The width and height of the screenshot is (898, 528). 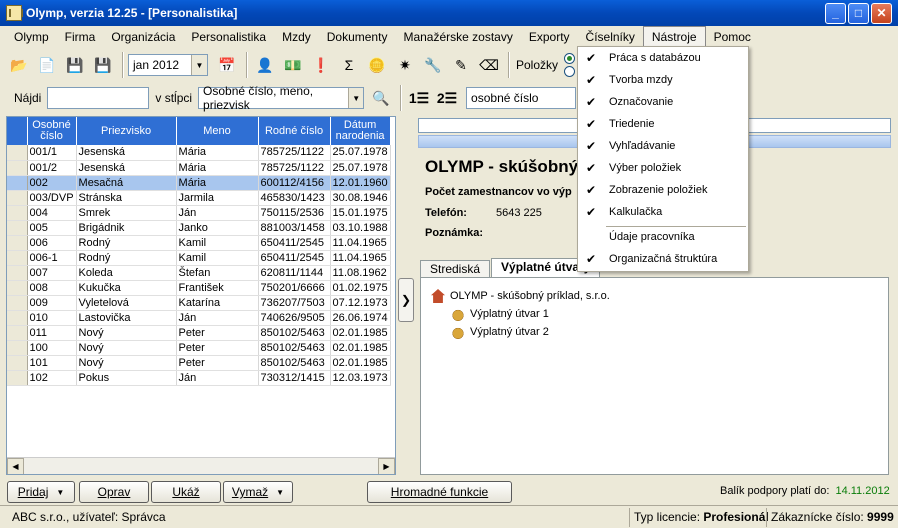 I want to click on menu-item-vyhladavanie: ✔ Vyhľadávanie, so click(x=663, y=146).